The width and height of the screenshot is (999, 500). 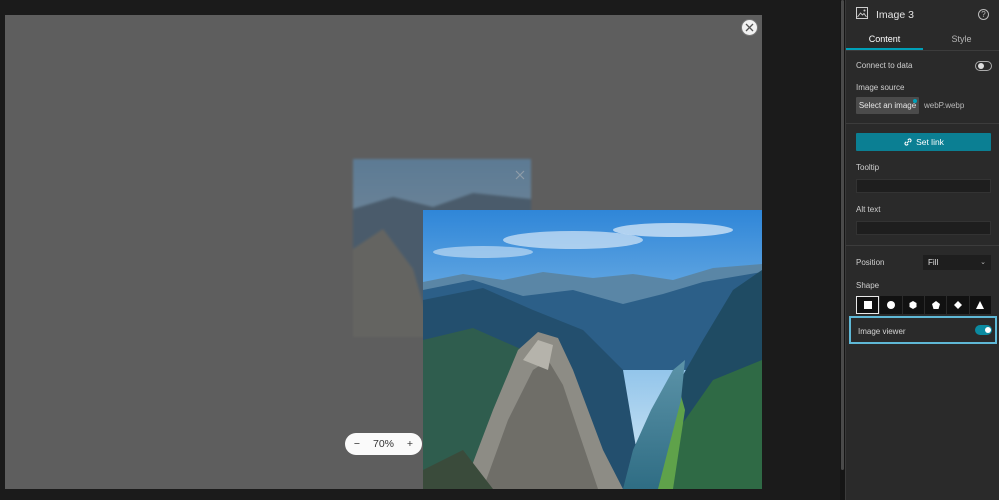 I want to click on set-link-button: Set link, so click(x=923, y=142).